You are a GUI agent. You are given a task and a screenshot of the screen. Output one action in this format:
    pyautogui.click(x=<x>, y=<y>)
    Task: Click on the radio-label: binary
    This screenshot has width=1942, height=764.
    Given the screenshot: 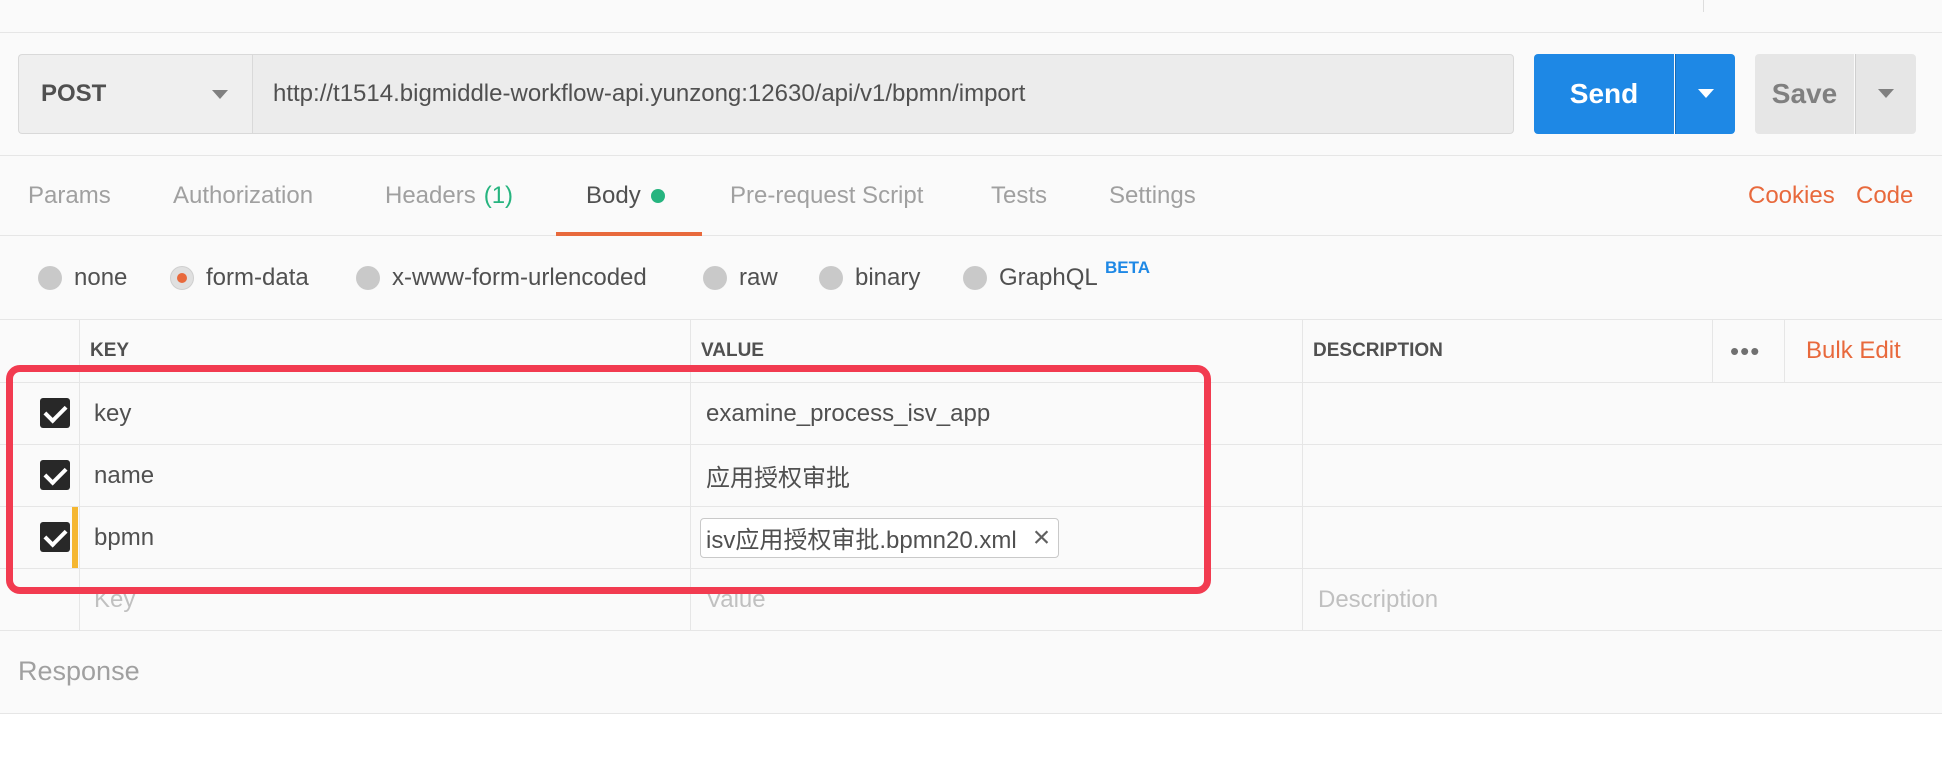 What is the action you would take?
    pyautogui.click(x=888, y=277)
    